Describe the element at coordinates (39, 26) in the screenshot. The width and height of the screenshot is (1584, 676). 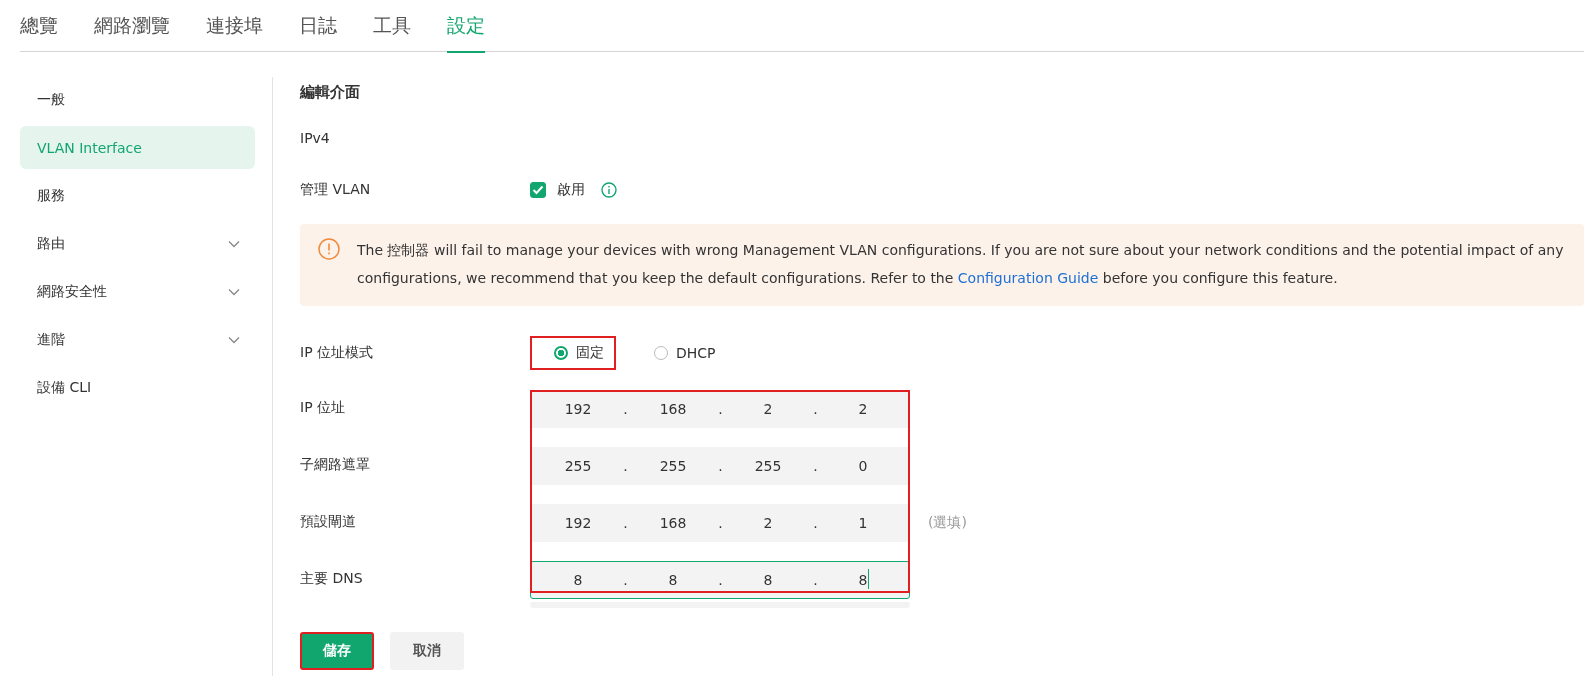
I see `nav-tab: 總覽` at that location.